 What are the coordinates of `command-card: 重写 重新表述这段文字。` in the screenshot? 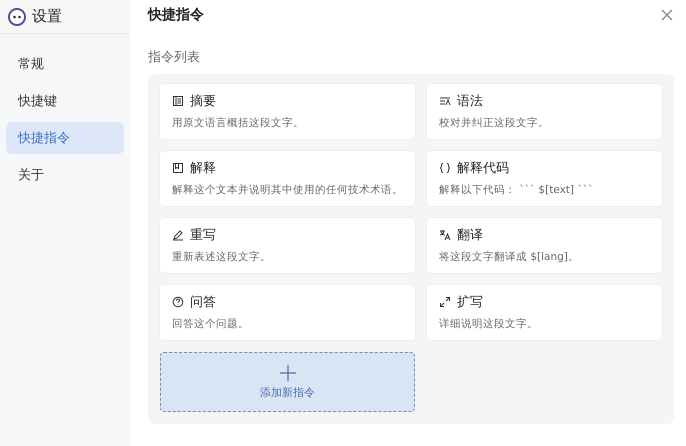 It's located at (287, 245).